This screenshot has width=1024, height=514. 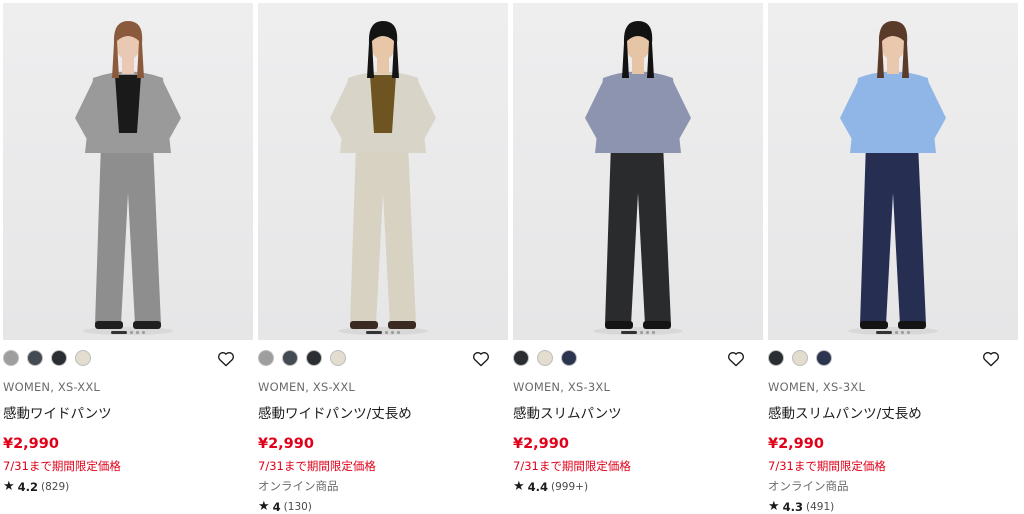 What do you see at coordinates (55, 486) in the screenshot?
I see `review-count: (829)` at bounding box center [55, 486].